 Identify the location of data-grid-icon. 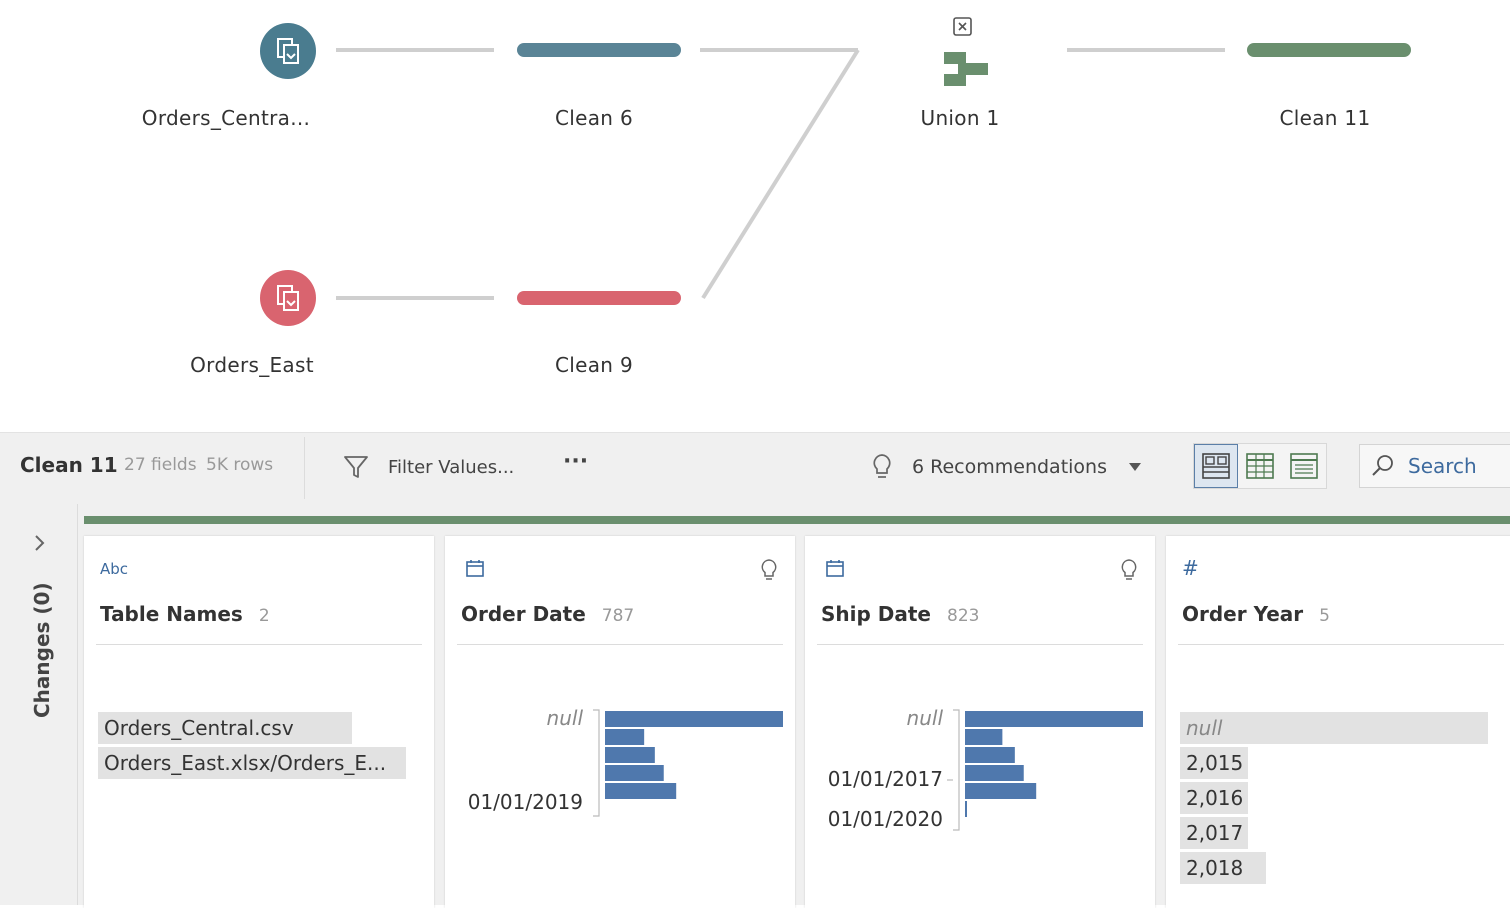
(1304, 466).